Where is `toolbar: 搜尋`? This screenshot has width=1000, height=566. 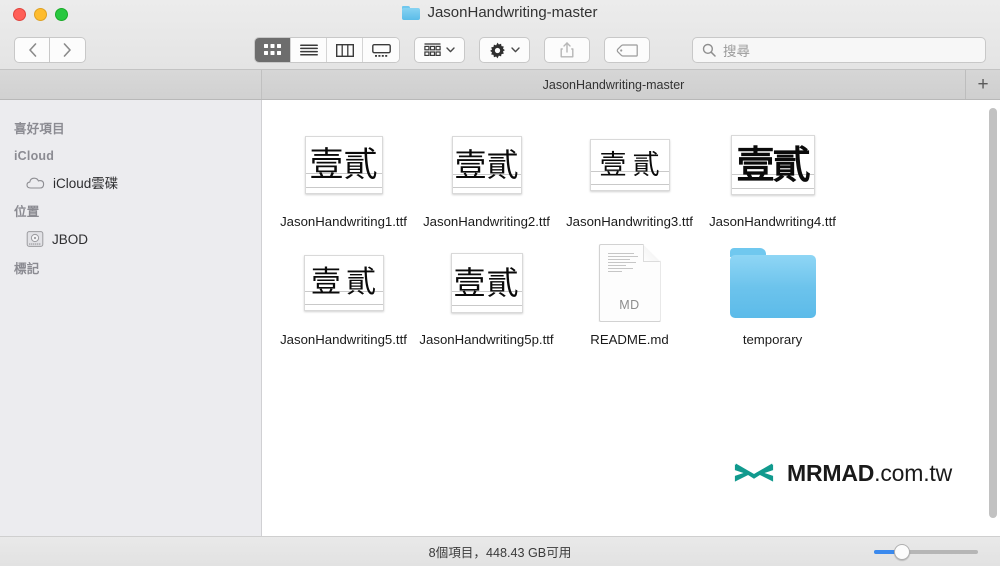 toolbar: 搜尋 is located at coordinates (500, 50).